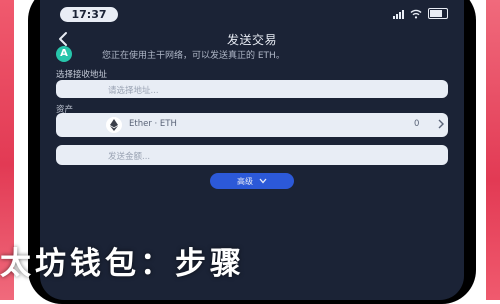 The height and width of the screenshot is (304, 500). I want to click on status-bar: 17:37, so click(252, 14).